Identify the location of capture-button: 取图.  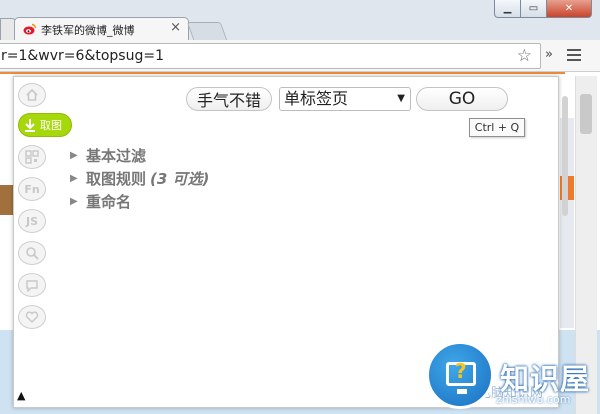
(45, 125).